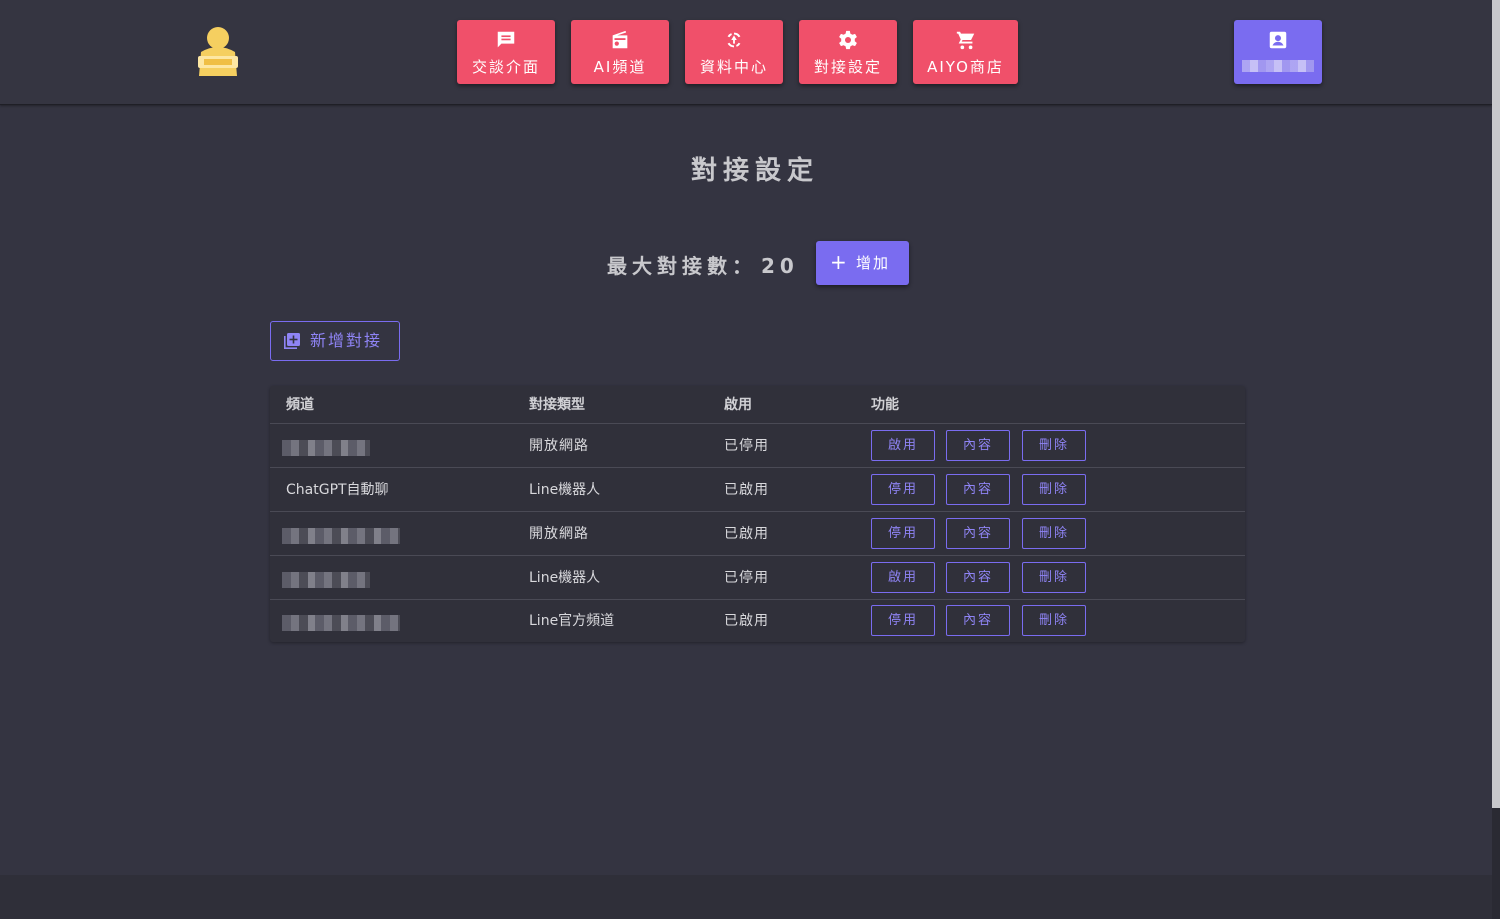 The height and width of the screenshot is (919, 1500). I want to click on nav-connection-settings-button: 對接設定, so click(848, 52).